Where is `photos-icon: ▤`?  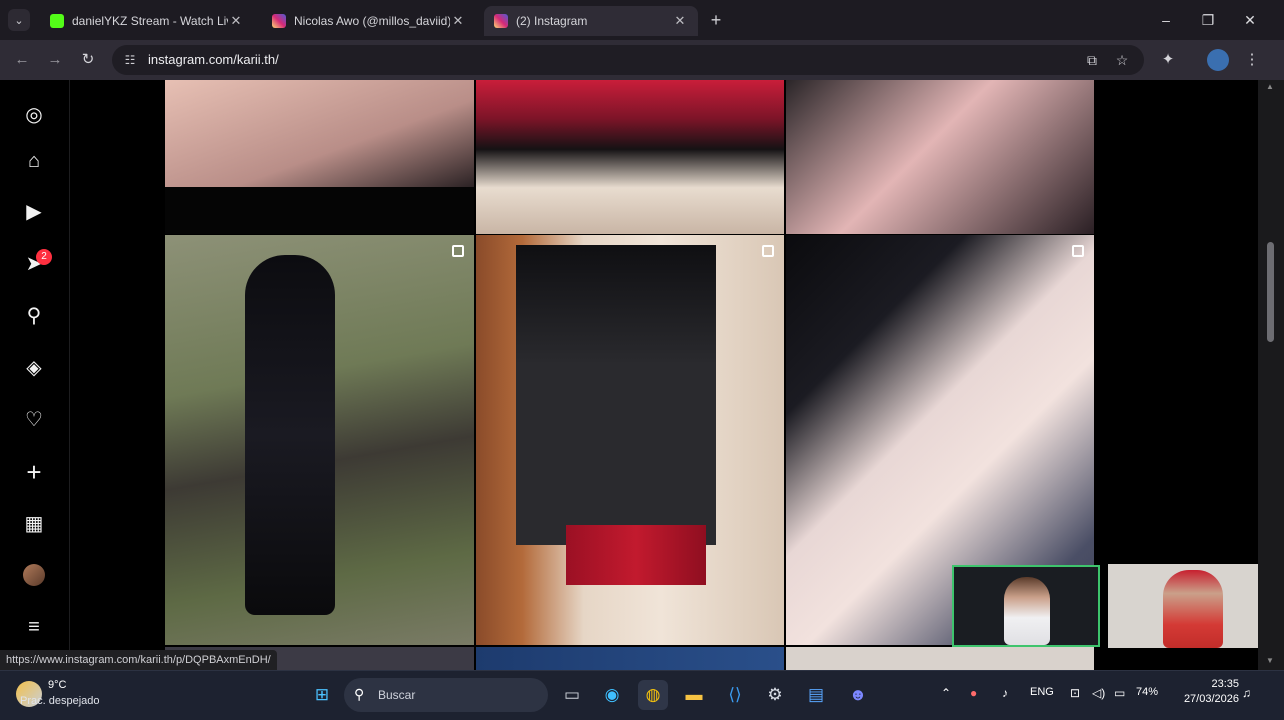
photos-icon: ▤ is located at coordinates (816, 695).